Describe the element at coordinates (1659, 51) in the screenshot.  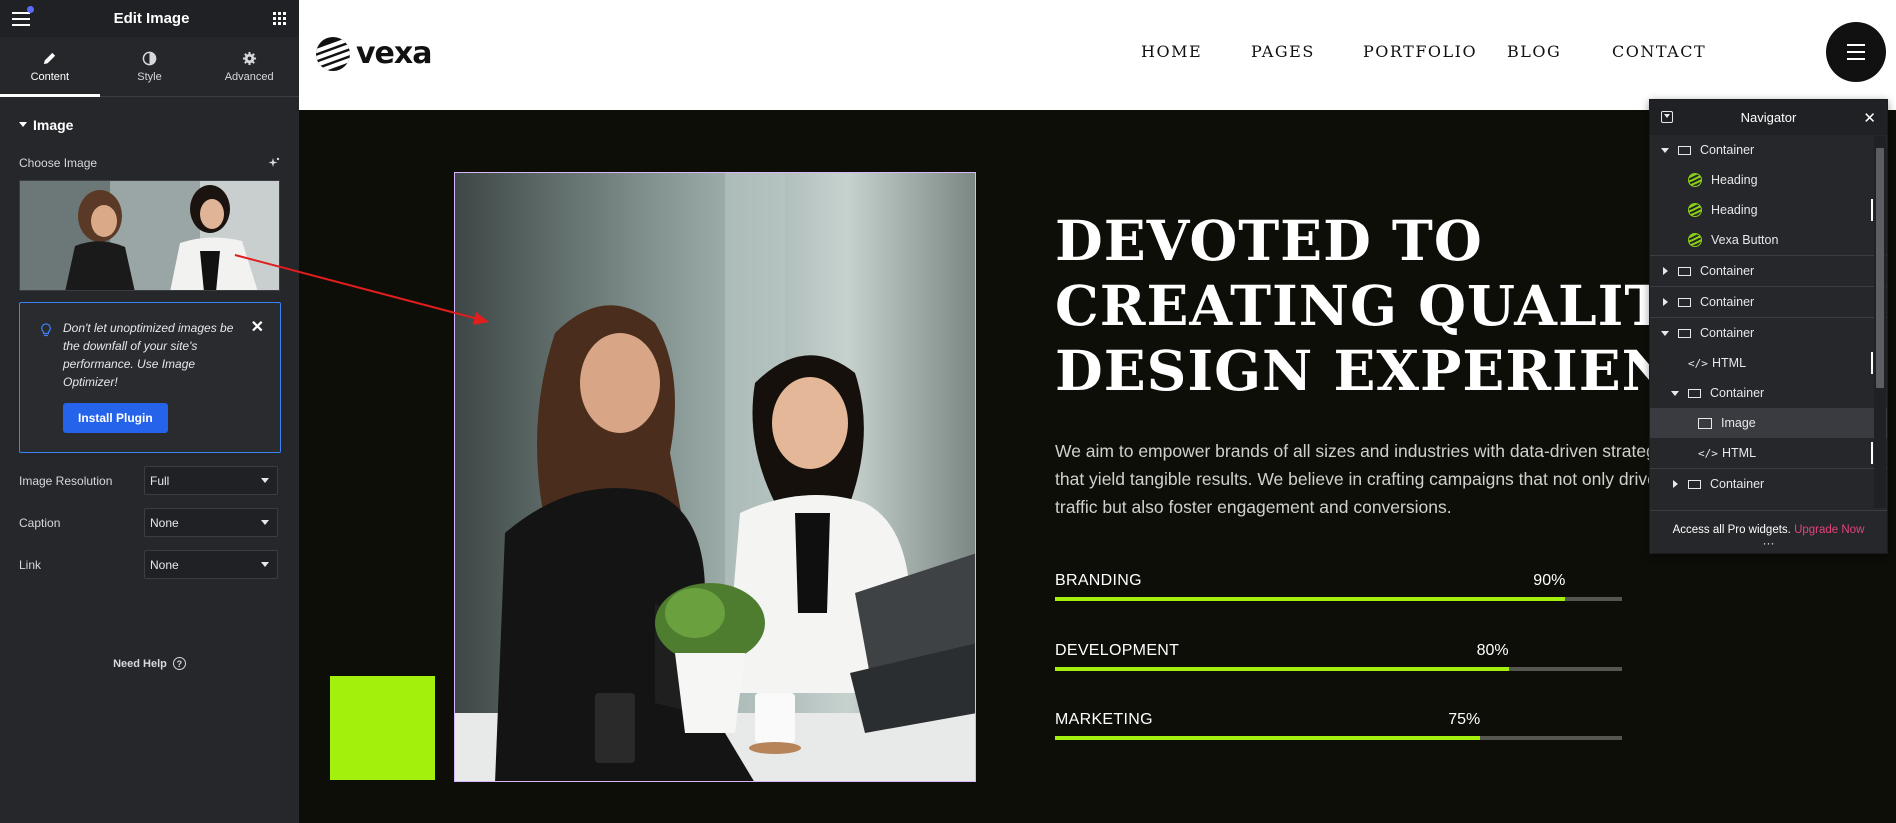
I see `nav-contact: CONTACT` at that location.